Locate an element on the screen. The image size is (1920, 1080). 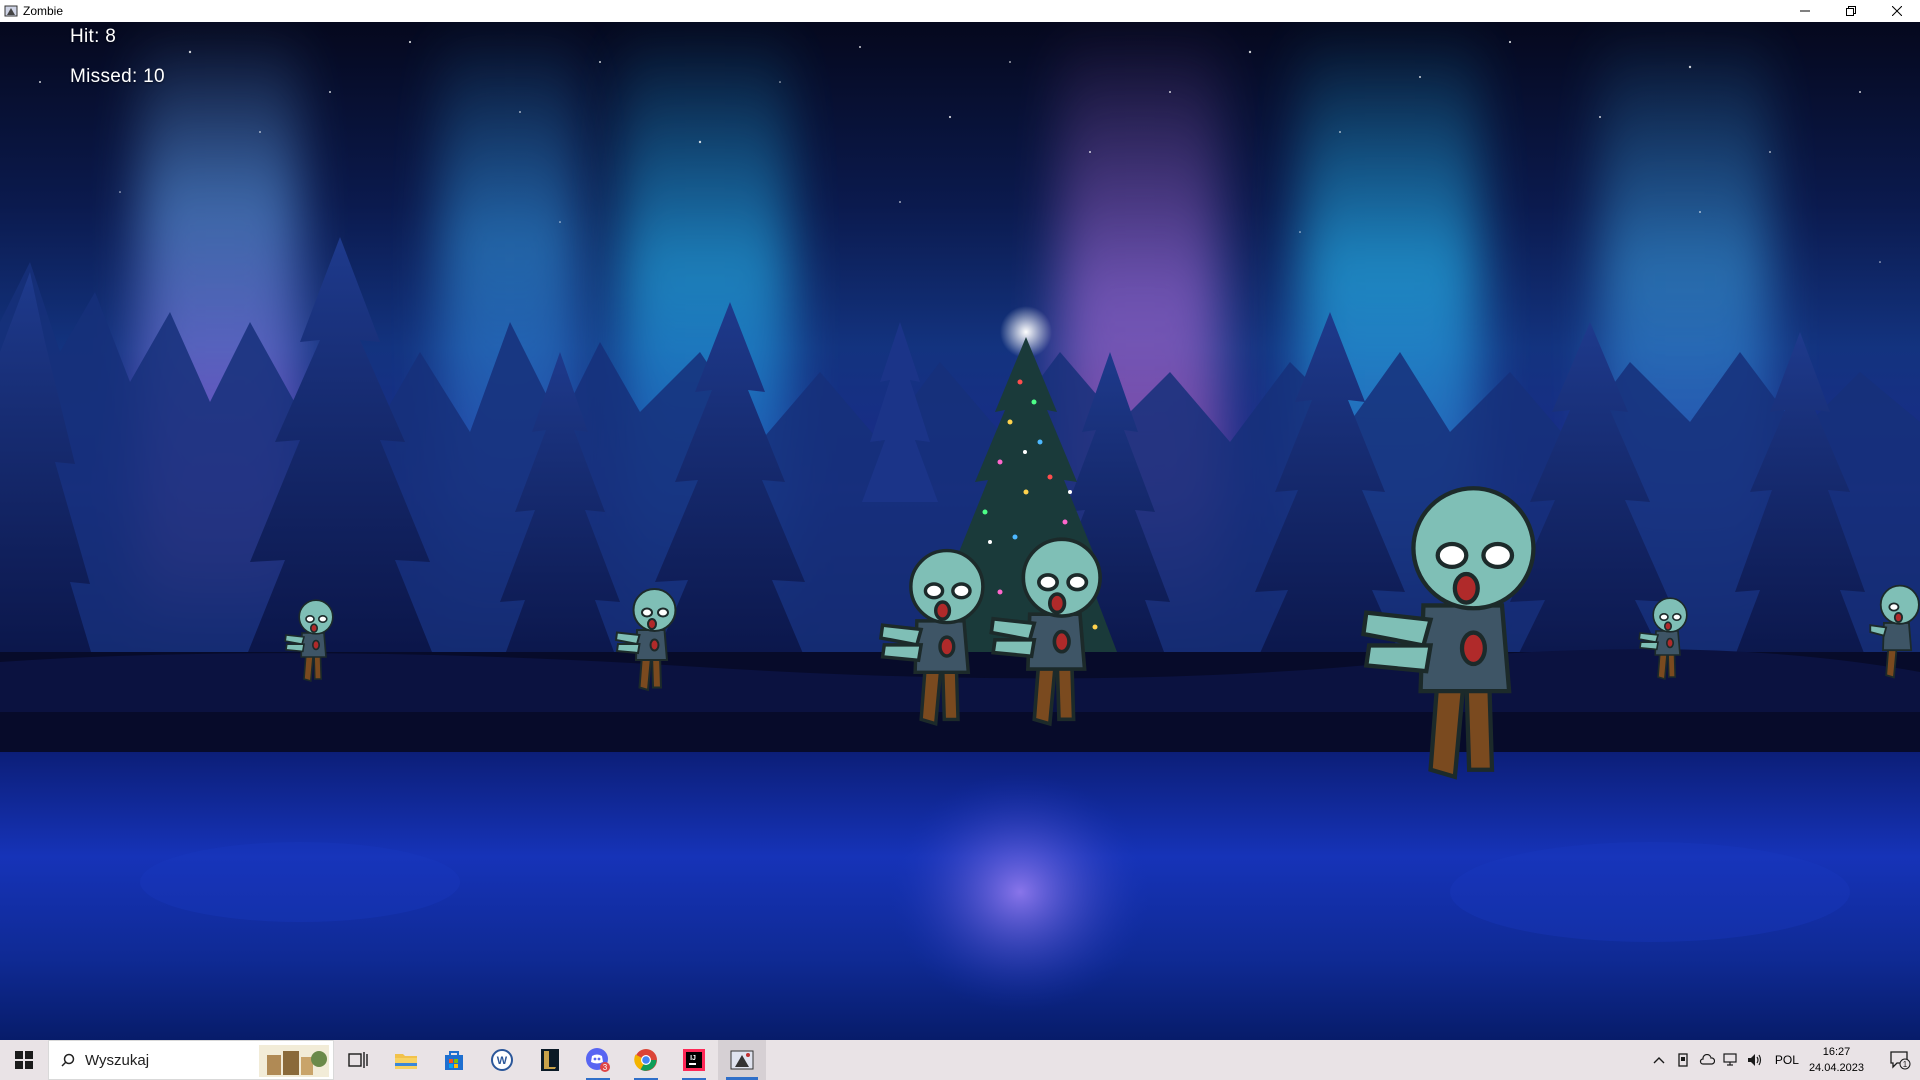
onedrive-tray-icon is located at coordinates (1707, 1060).